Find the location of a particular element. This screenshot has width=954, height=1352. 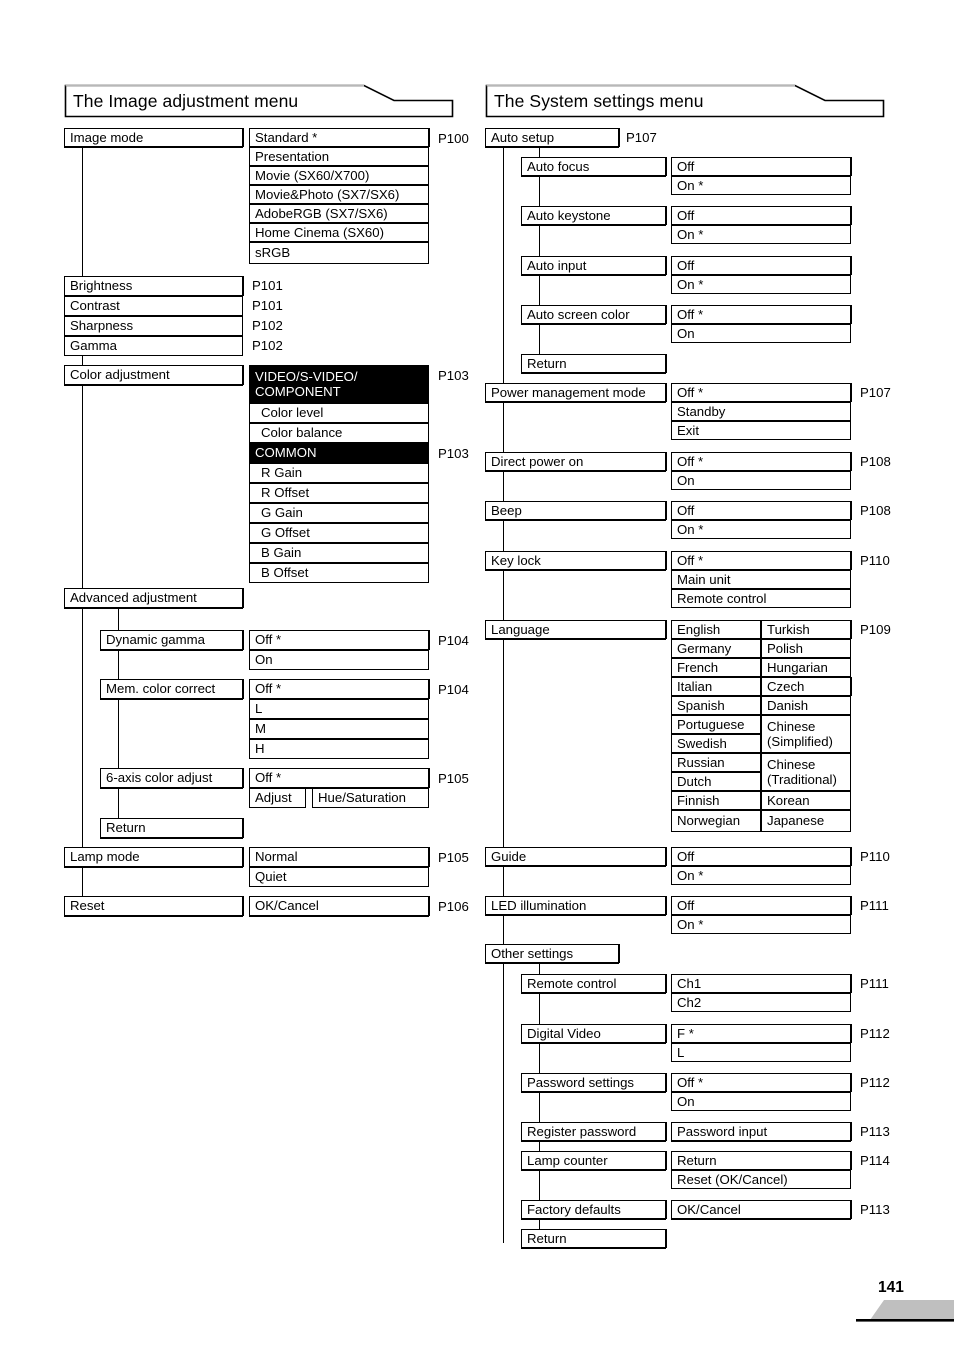

option-lc-return: Return is located at coordinates (761, 1160).